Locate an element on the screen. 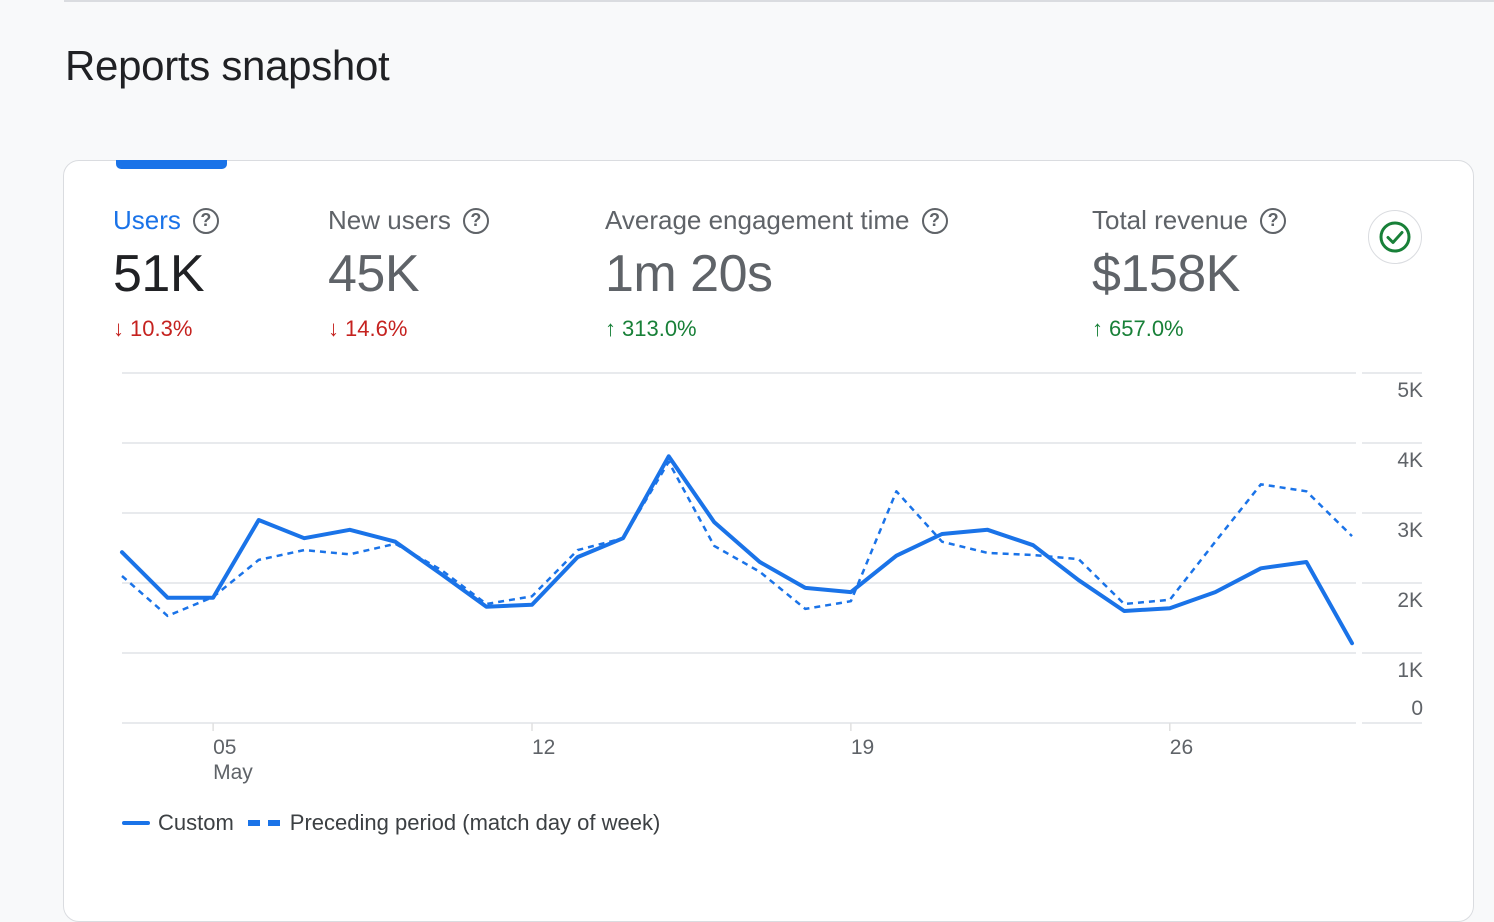 The image size is (1494, 922). page-title: Reports snapshot is located at coordinates (227, 65).